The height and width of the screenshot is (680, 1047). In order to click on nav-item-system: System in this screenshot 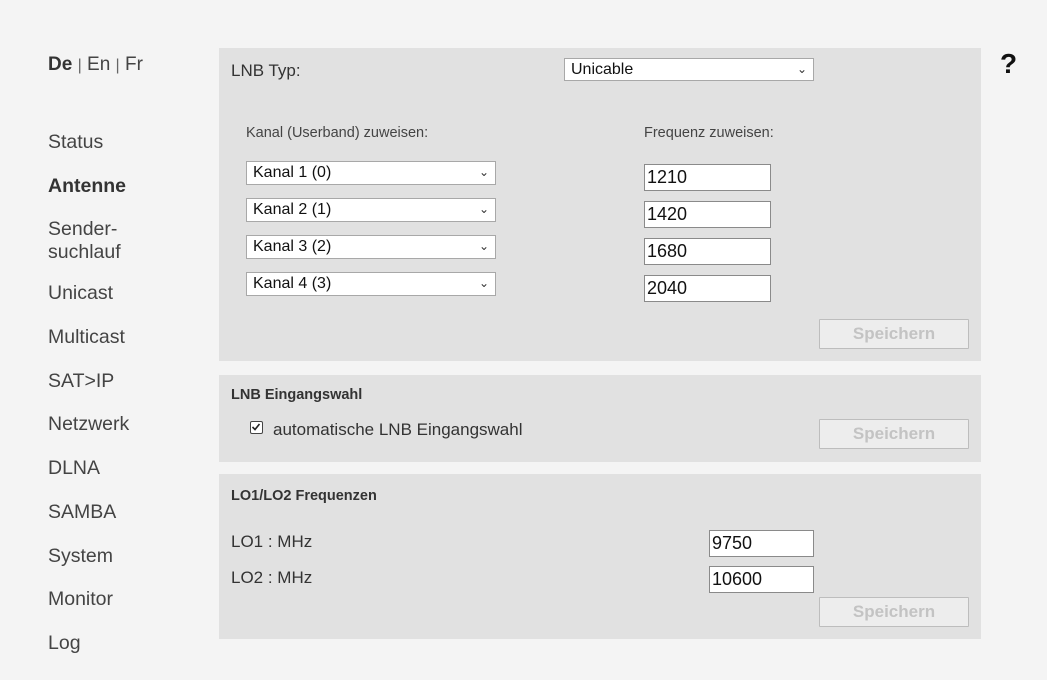, I will do `click(80, 556)`.